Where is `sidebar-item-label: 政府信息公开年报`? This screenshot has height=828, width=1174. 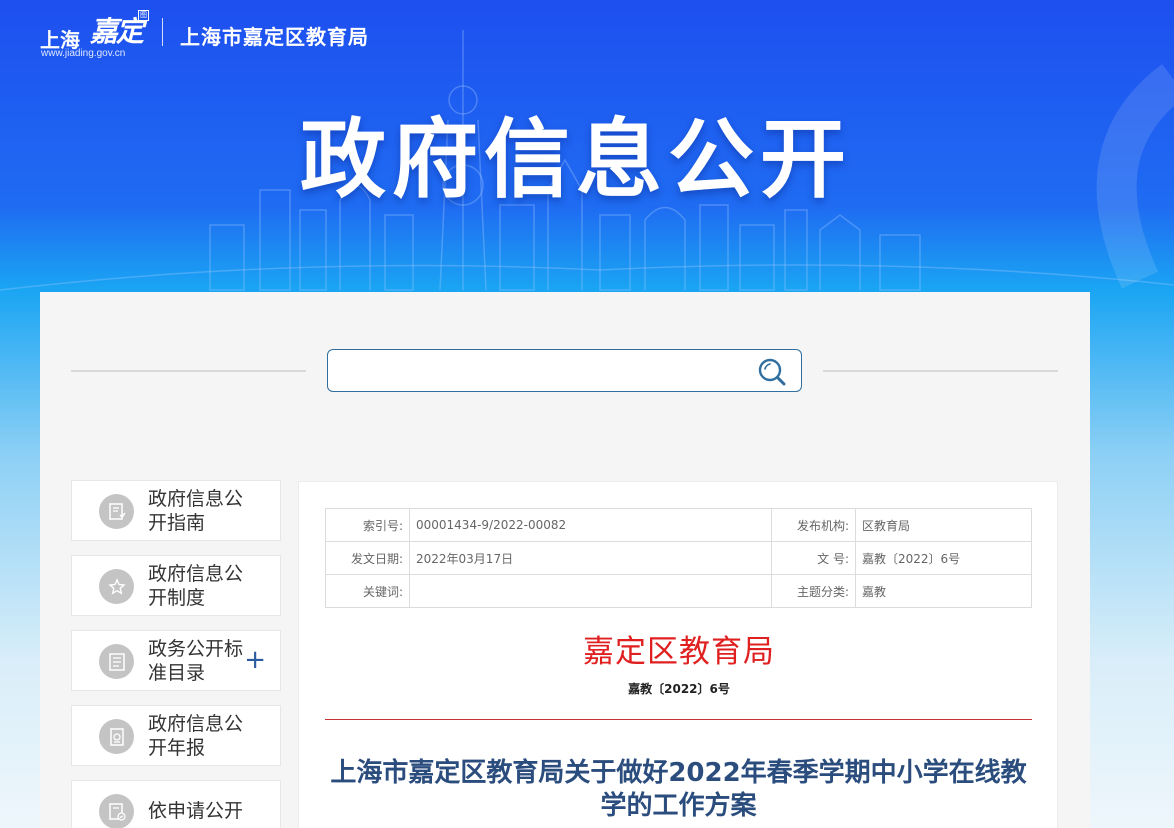
sidebar-item-label: 政府信息公开年报 is located at coordinates (196, 736).